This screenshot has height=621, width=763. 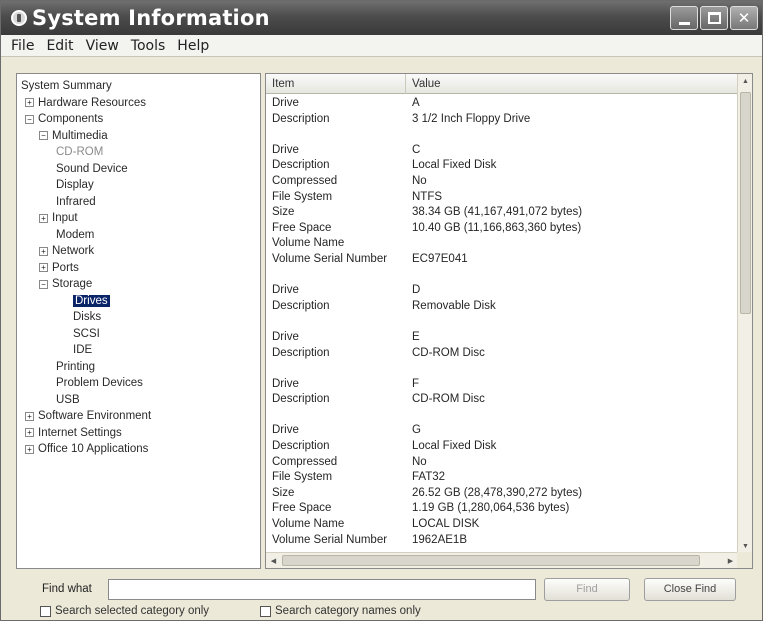 What do you see at coordinates (285, 290) in the screenshot?
I see `item-cell: Drive` at bounding box center [285, 290].